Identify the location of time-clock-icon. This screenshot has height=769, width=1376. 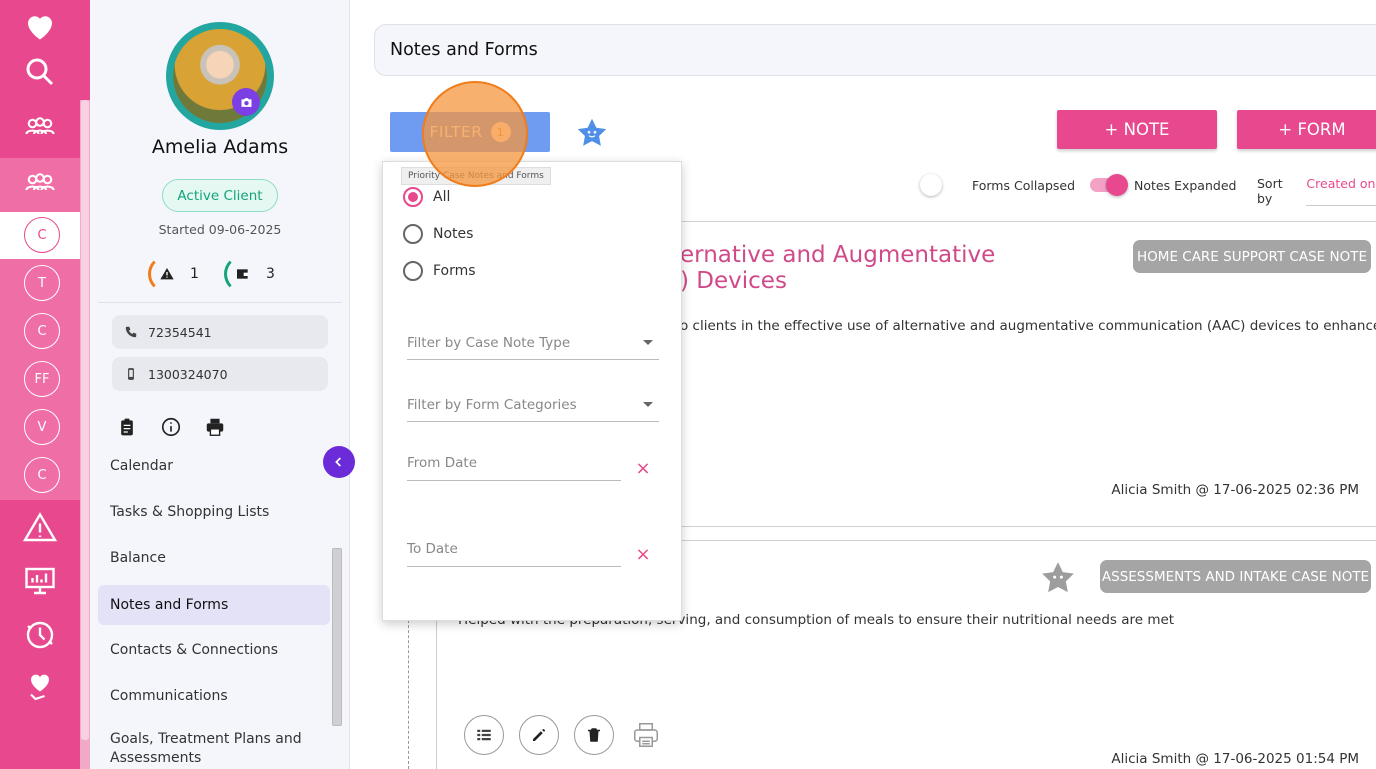
(40, 635).